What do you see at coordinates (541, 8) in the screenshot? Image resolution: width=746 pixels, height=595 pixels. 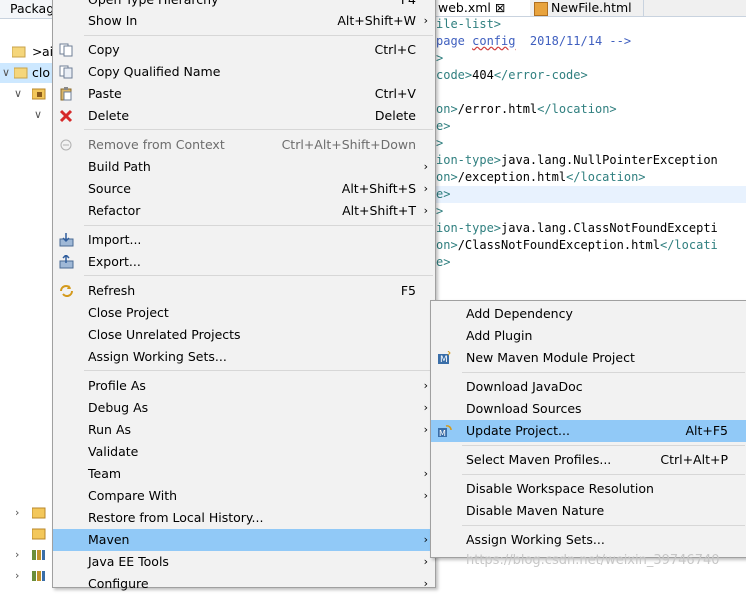 I see `html-file-icon` at bounding box center [541, 8].